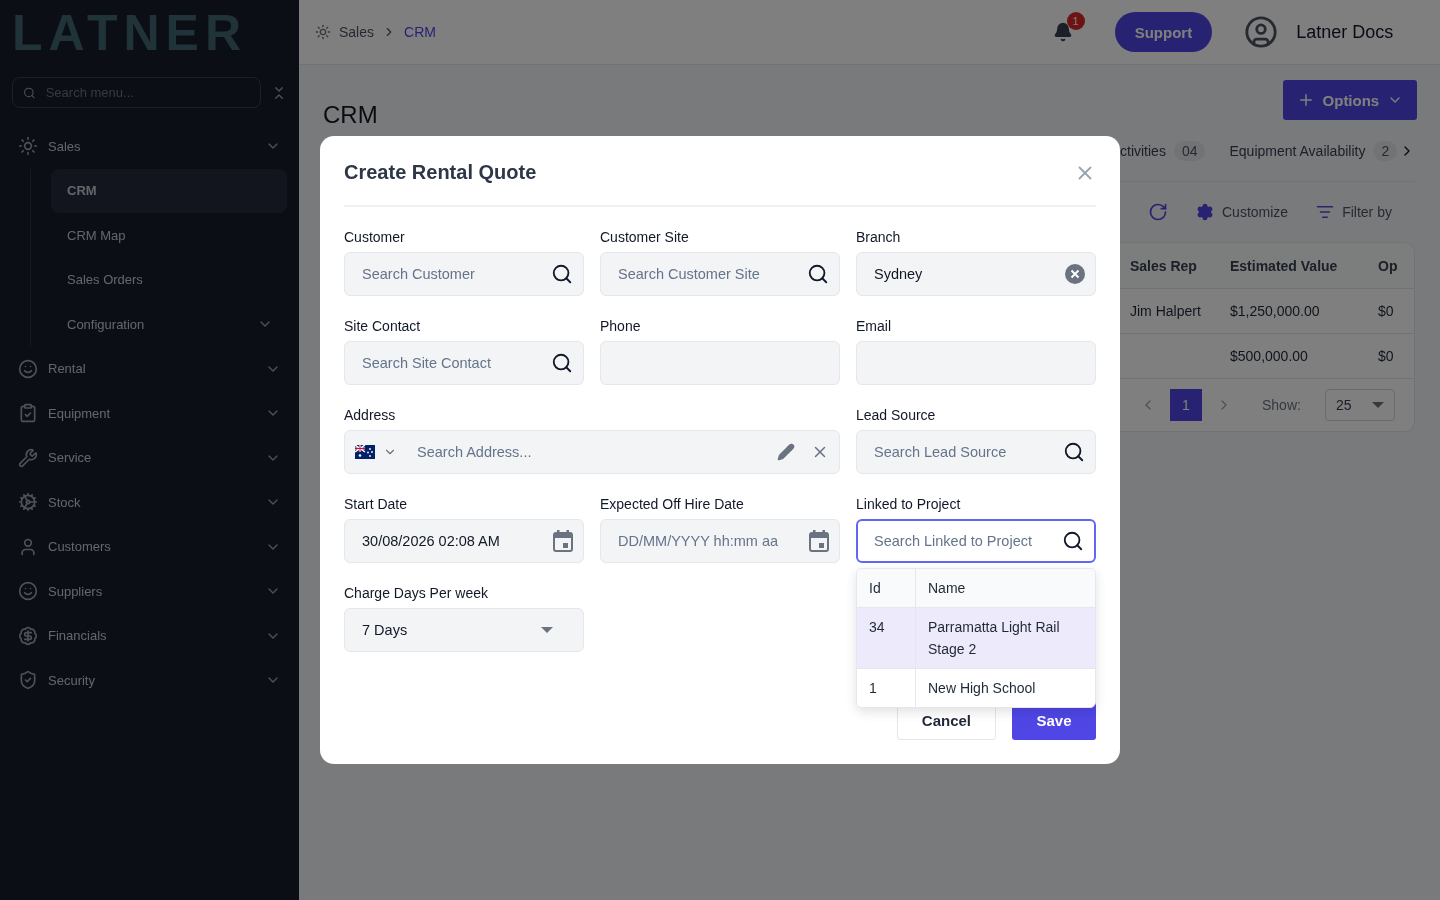  What do you see at coordinates (1261, 32) in the screenshot?
I see `avatar-icon` at bounding box center [1261, 32].